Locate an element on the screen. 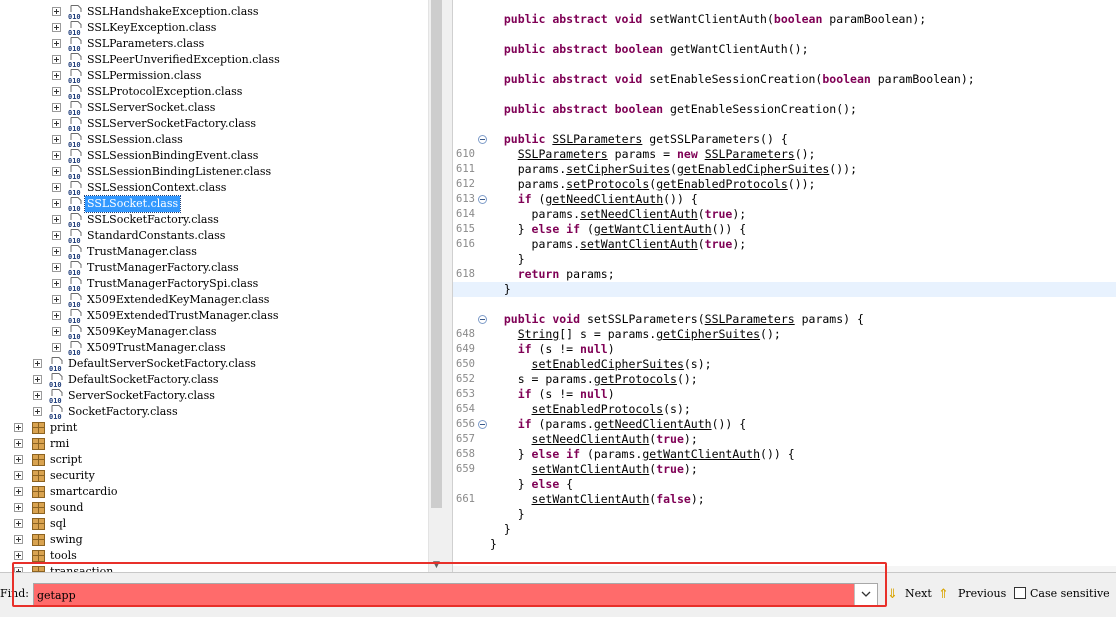 This screenshot has width=1116, height=617. tree-item-label: SSLSocket.class is located at coordinates (132, 204).